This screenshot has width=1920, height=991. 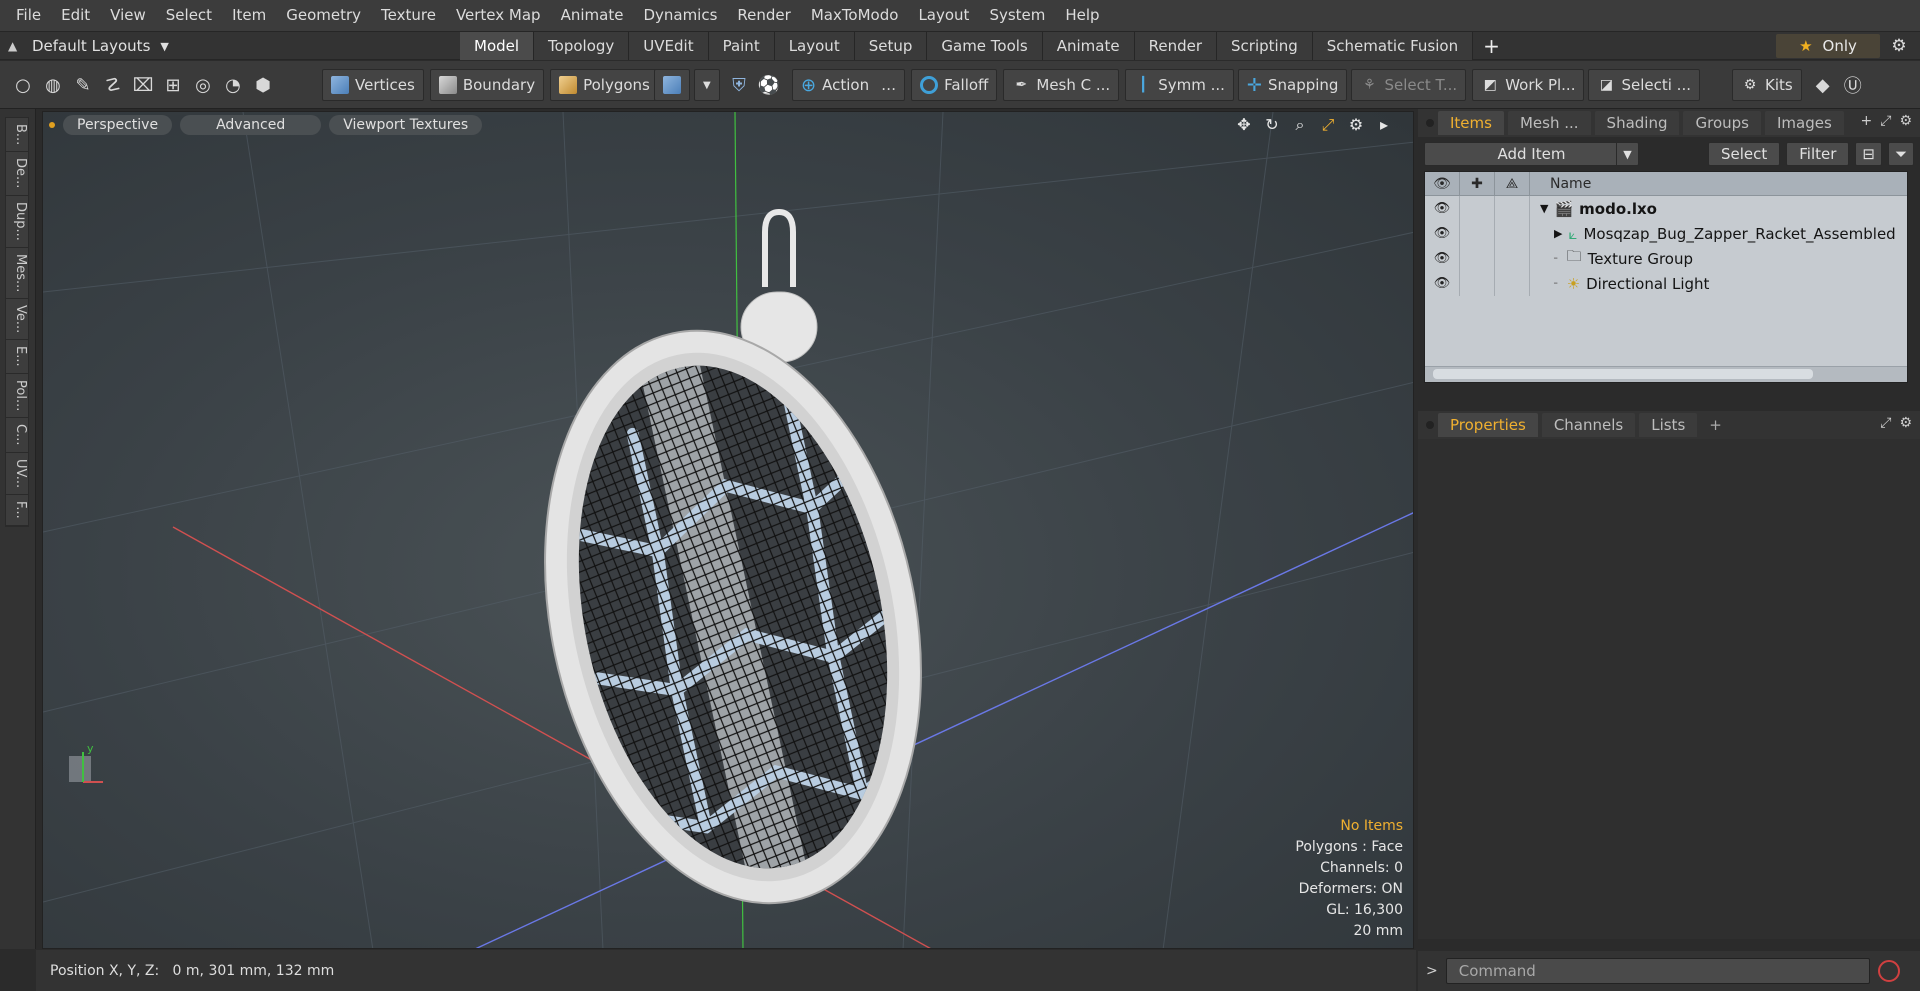 I want to click on gear-icon: ⚙, so click(x=1899, y=46).